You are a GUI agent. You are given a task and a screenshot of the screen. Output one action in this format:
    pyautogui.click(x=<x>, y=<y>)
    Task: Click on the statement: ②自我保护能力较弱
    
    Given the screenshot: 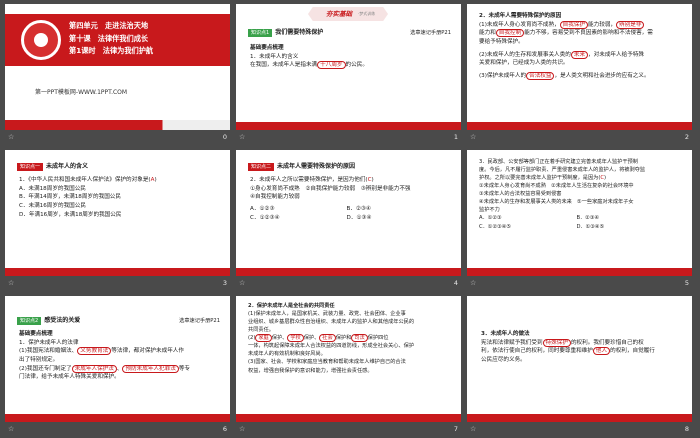 What is the action you would take?
    pyautogui.click(x=330, y=188)
    